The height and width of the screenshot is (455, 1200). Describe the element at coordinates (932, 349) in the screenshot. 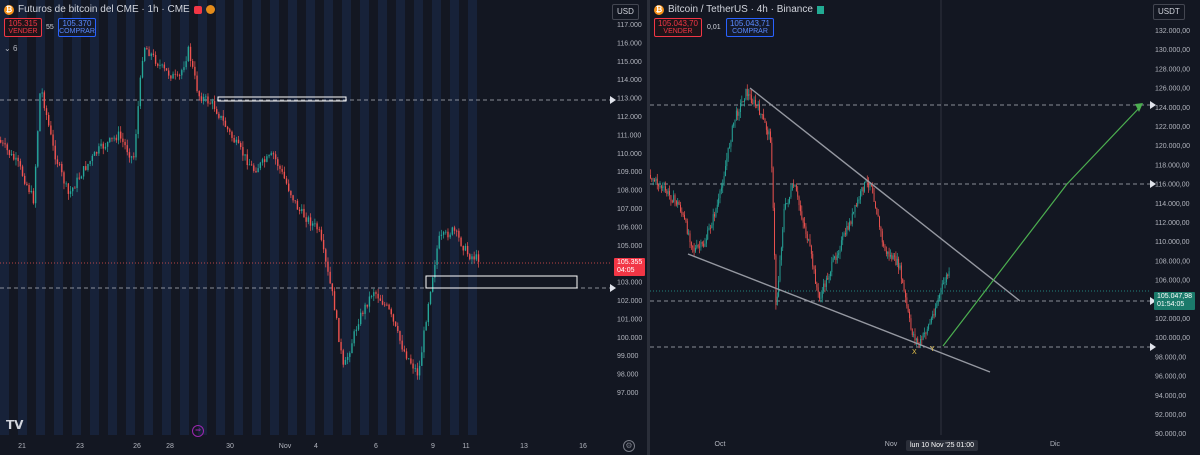

I see `pivot-marker-y: Y` at that location.